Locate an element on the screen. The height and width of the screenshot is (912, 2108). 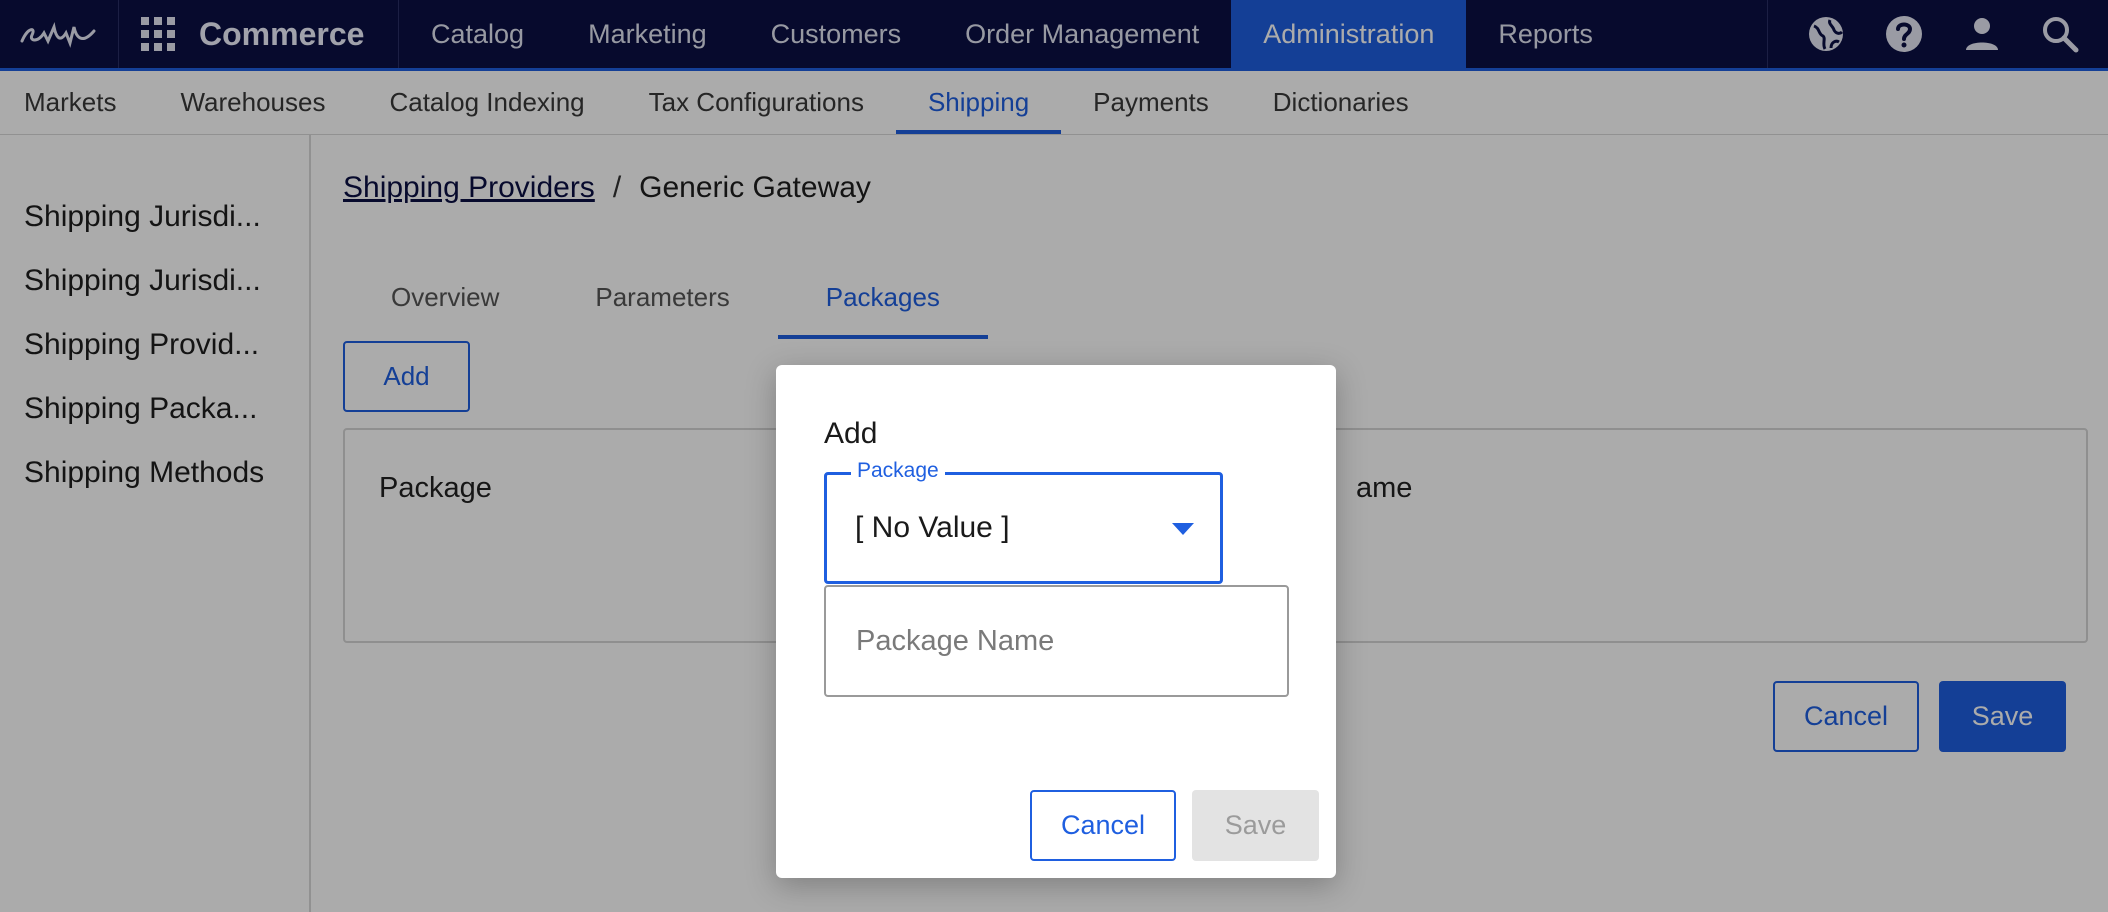
package-select-value: [ No Value ] is located at coordinates (932, 527).